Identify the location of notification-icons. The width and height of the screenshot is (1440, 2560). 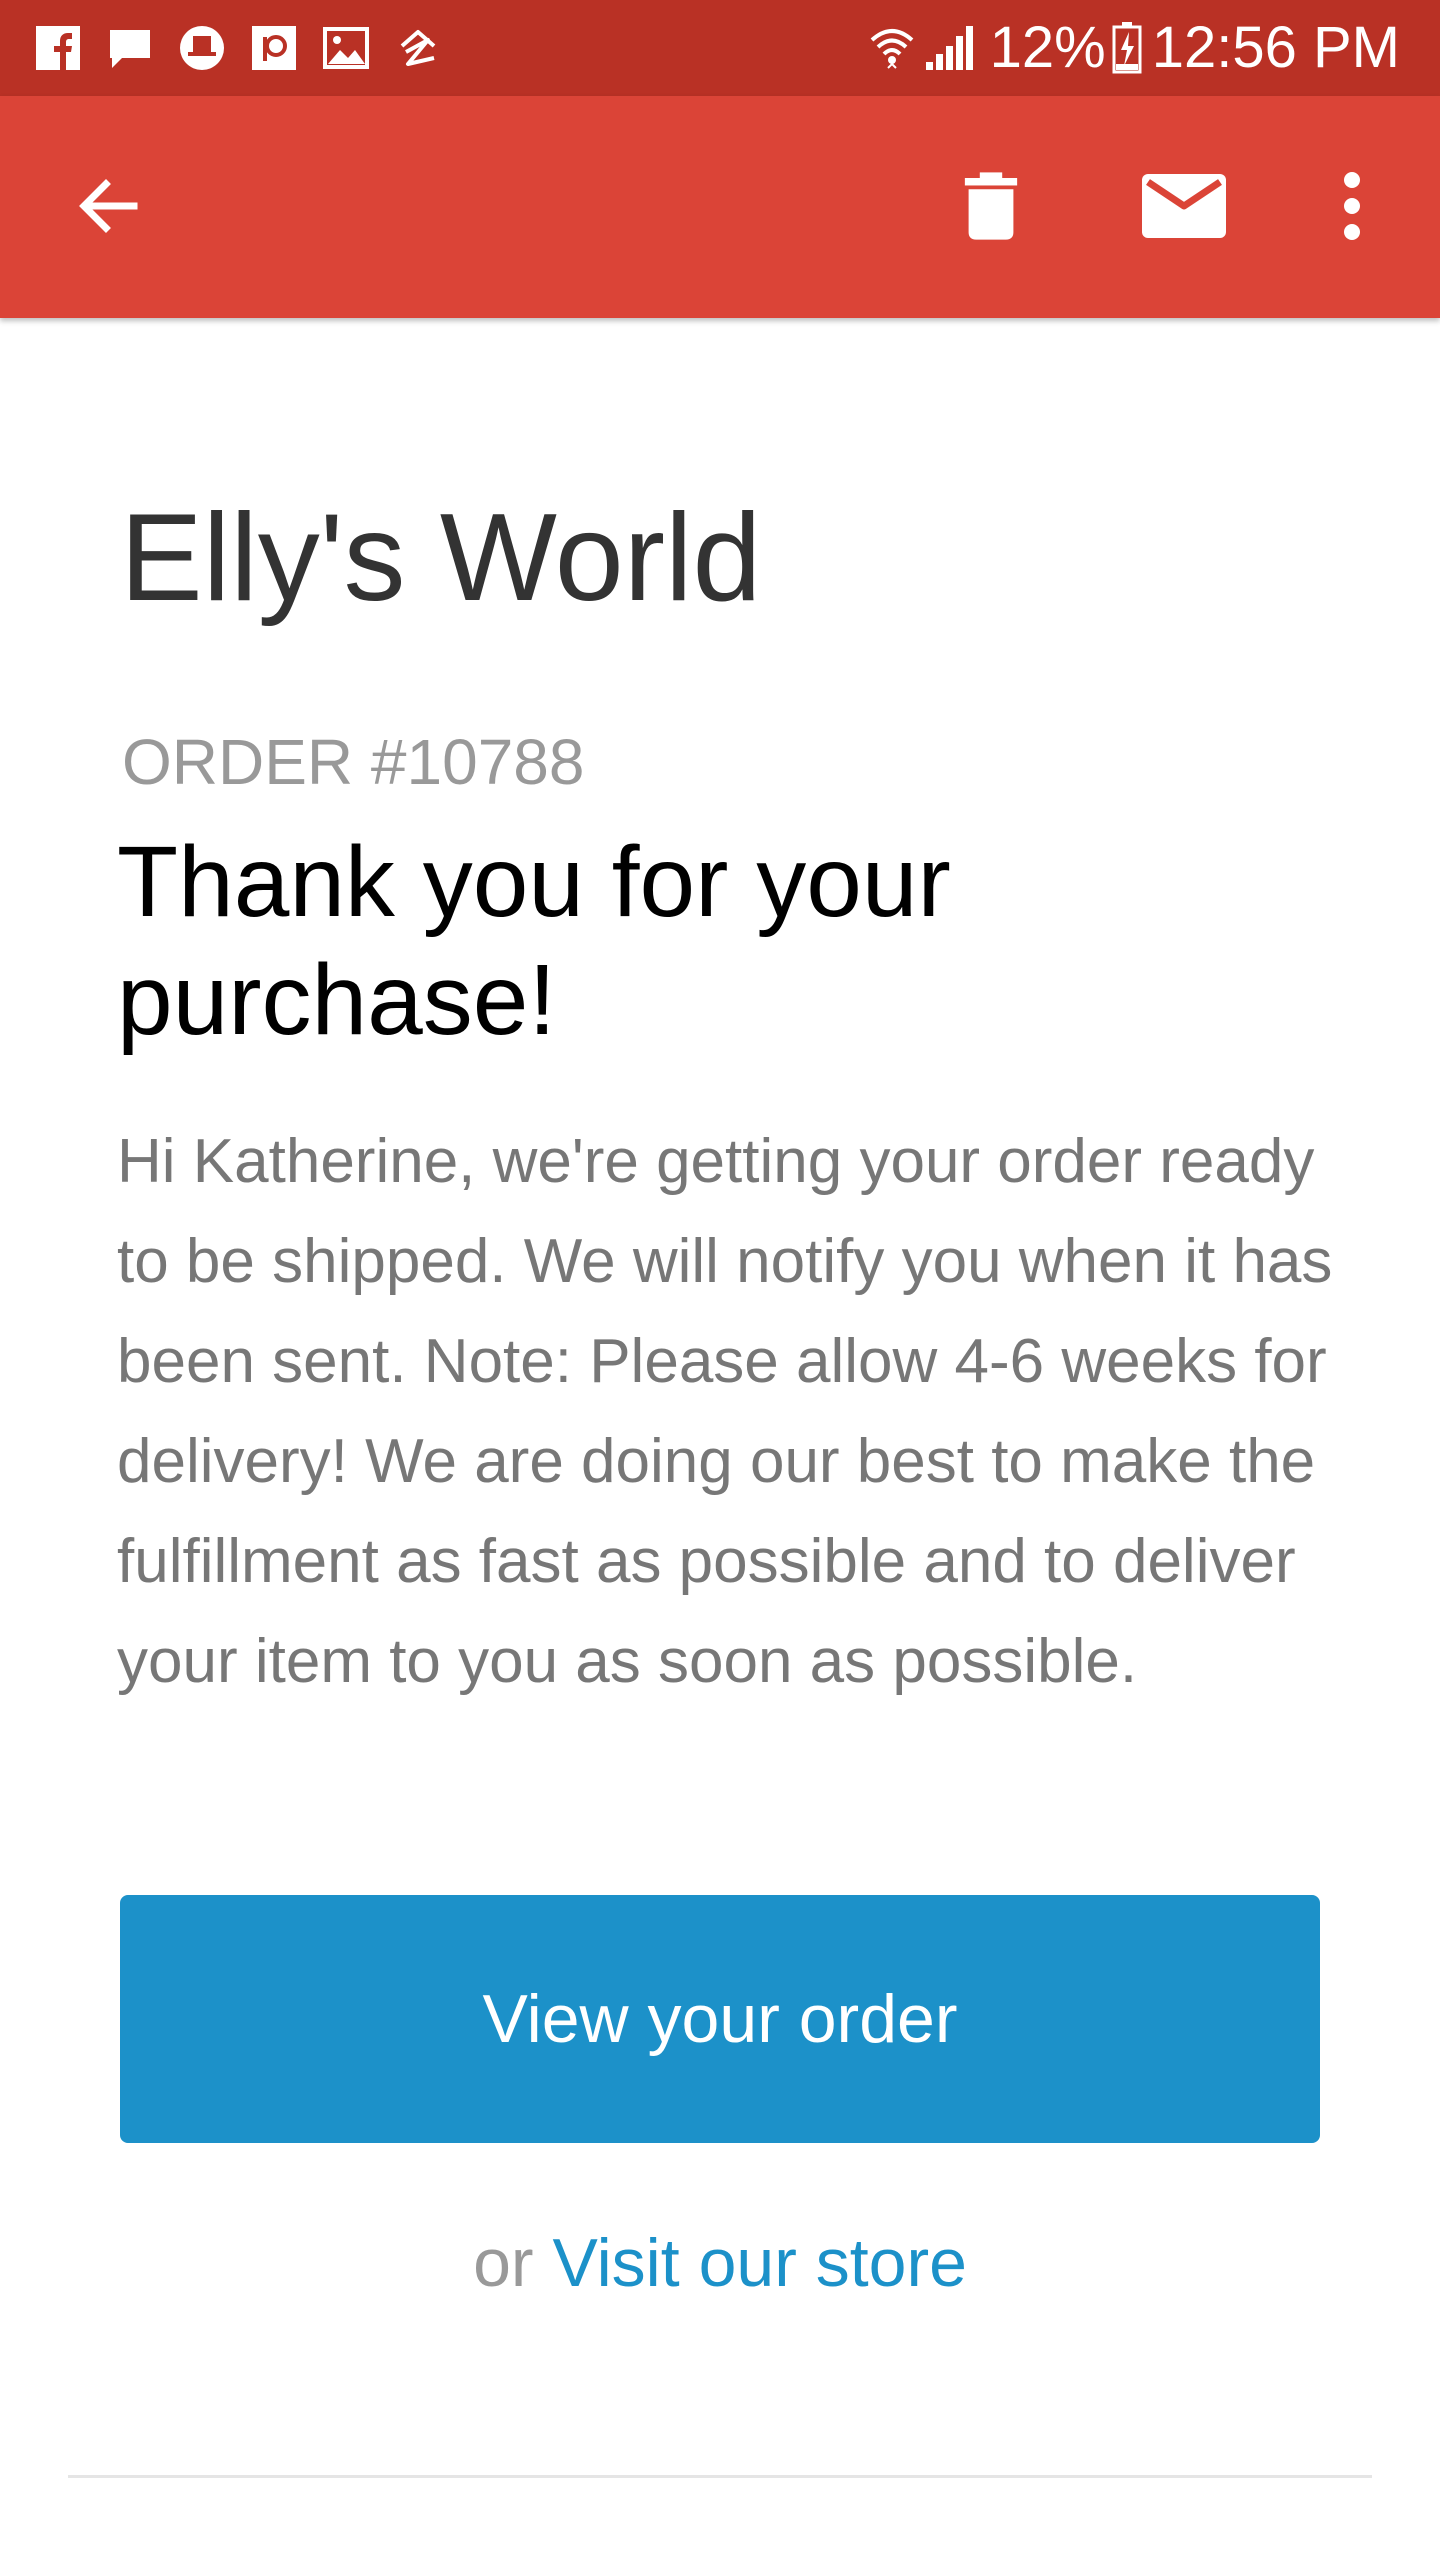
(250, 48).